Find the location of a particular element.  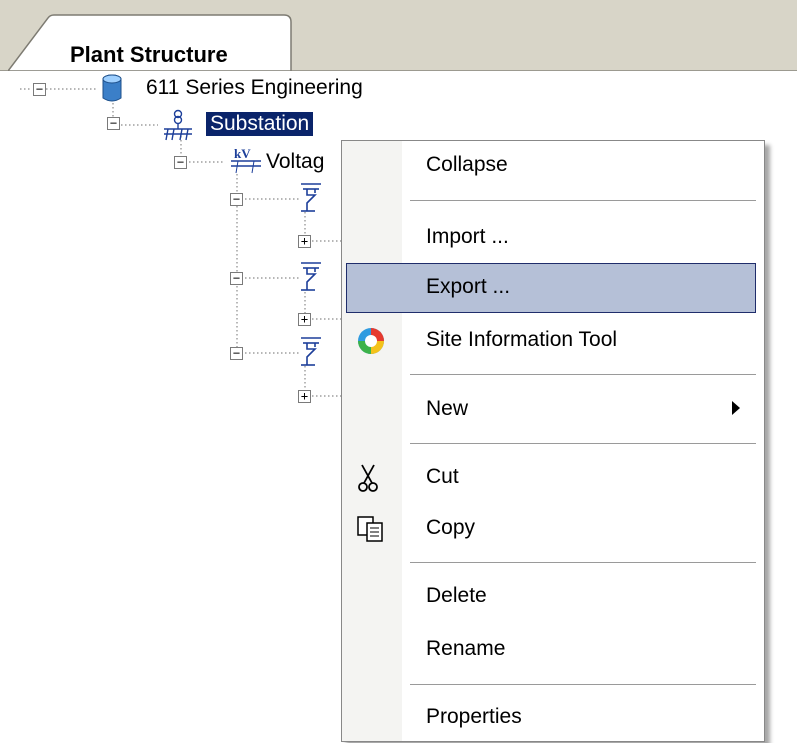

site-information-tool-icon is located at coordinates (371, 343).